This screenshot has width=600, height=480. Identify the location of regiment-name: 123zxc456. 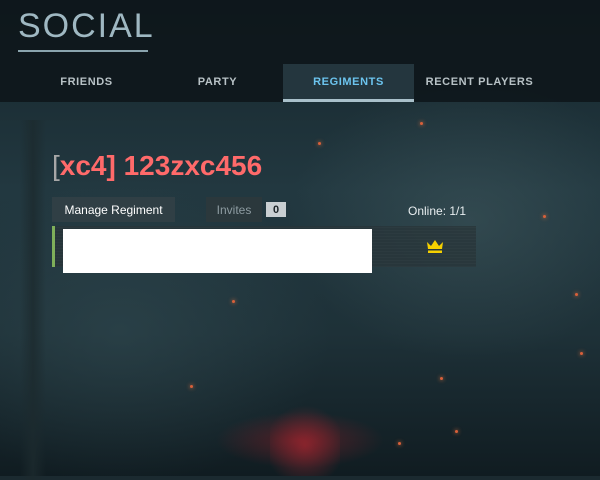
(193, 165).